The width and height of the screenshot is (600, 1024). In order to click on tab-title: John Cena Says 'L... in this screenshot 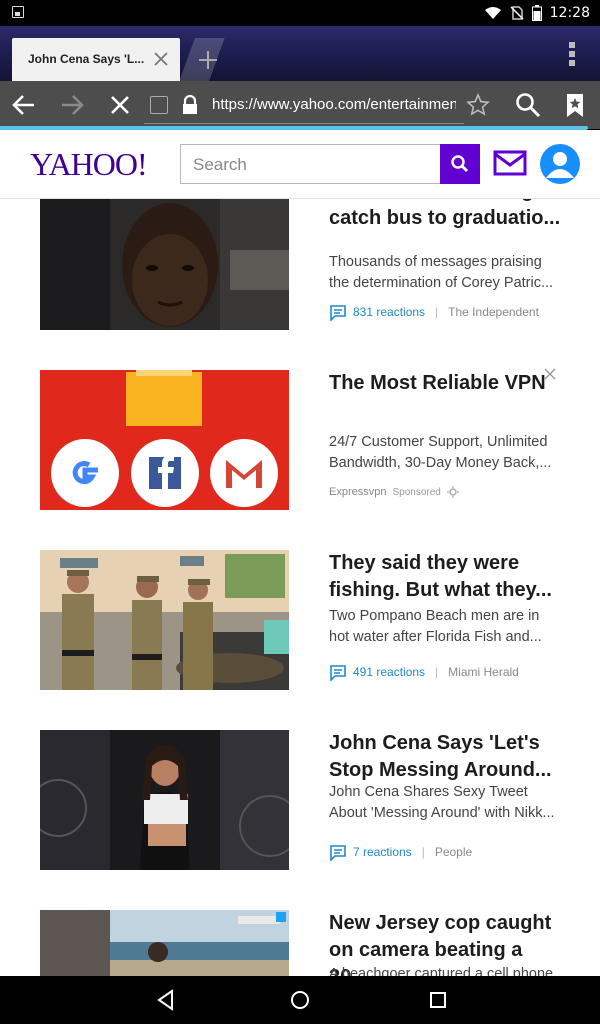, I will do `click(86, 59)`.